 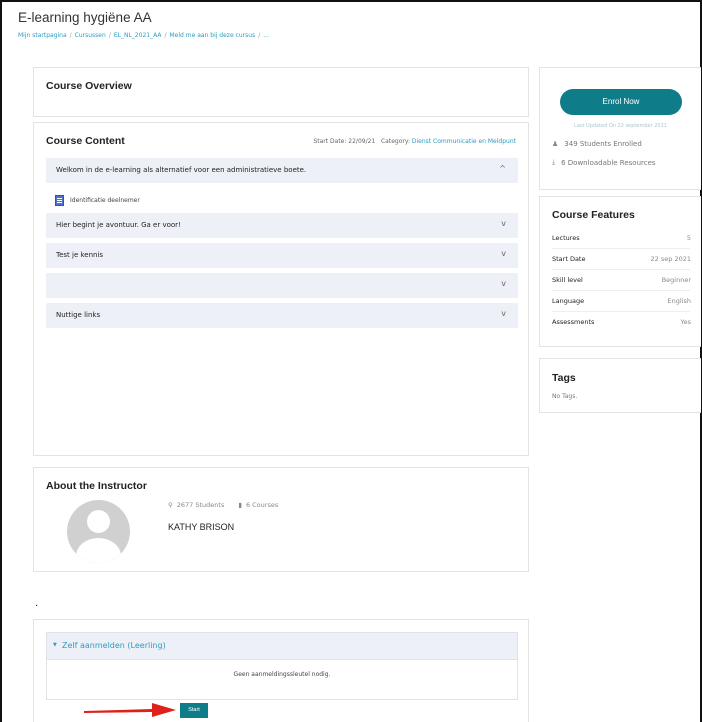 I want to click on avatar-head, so click(x=98, y=521).